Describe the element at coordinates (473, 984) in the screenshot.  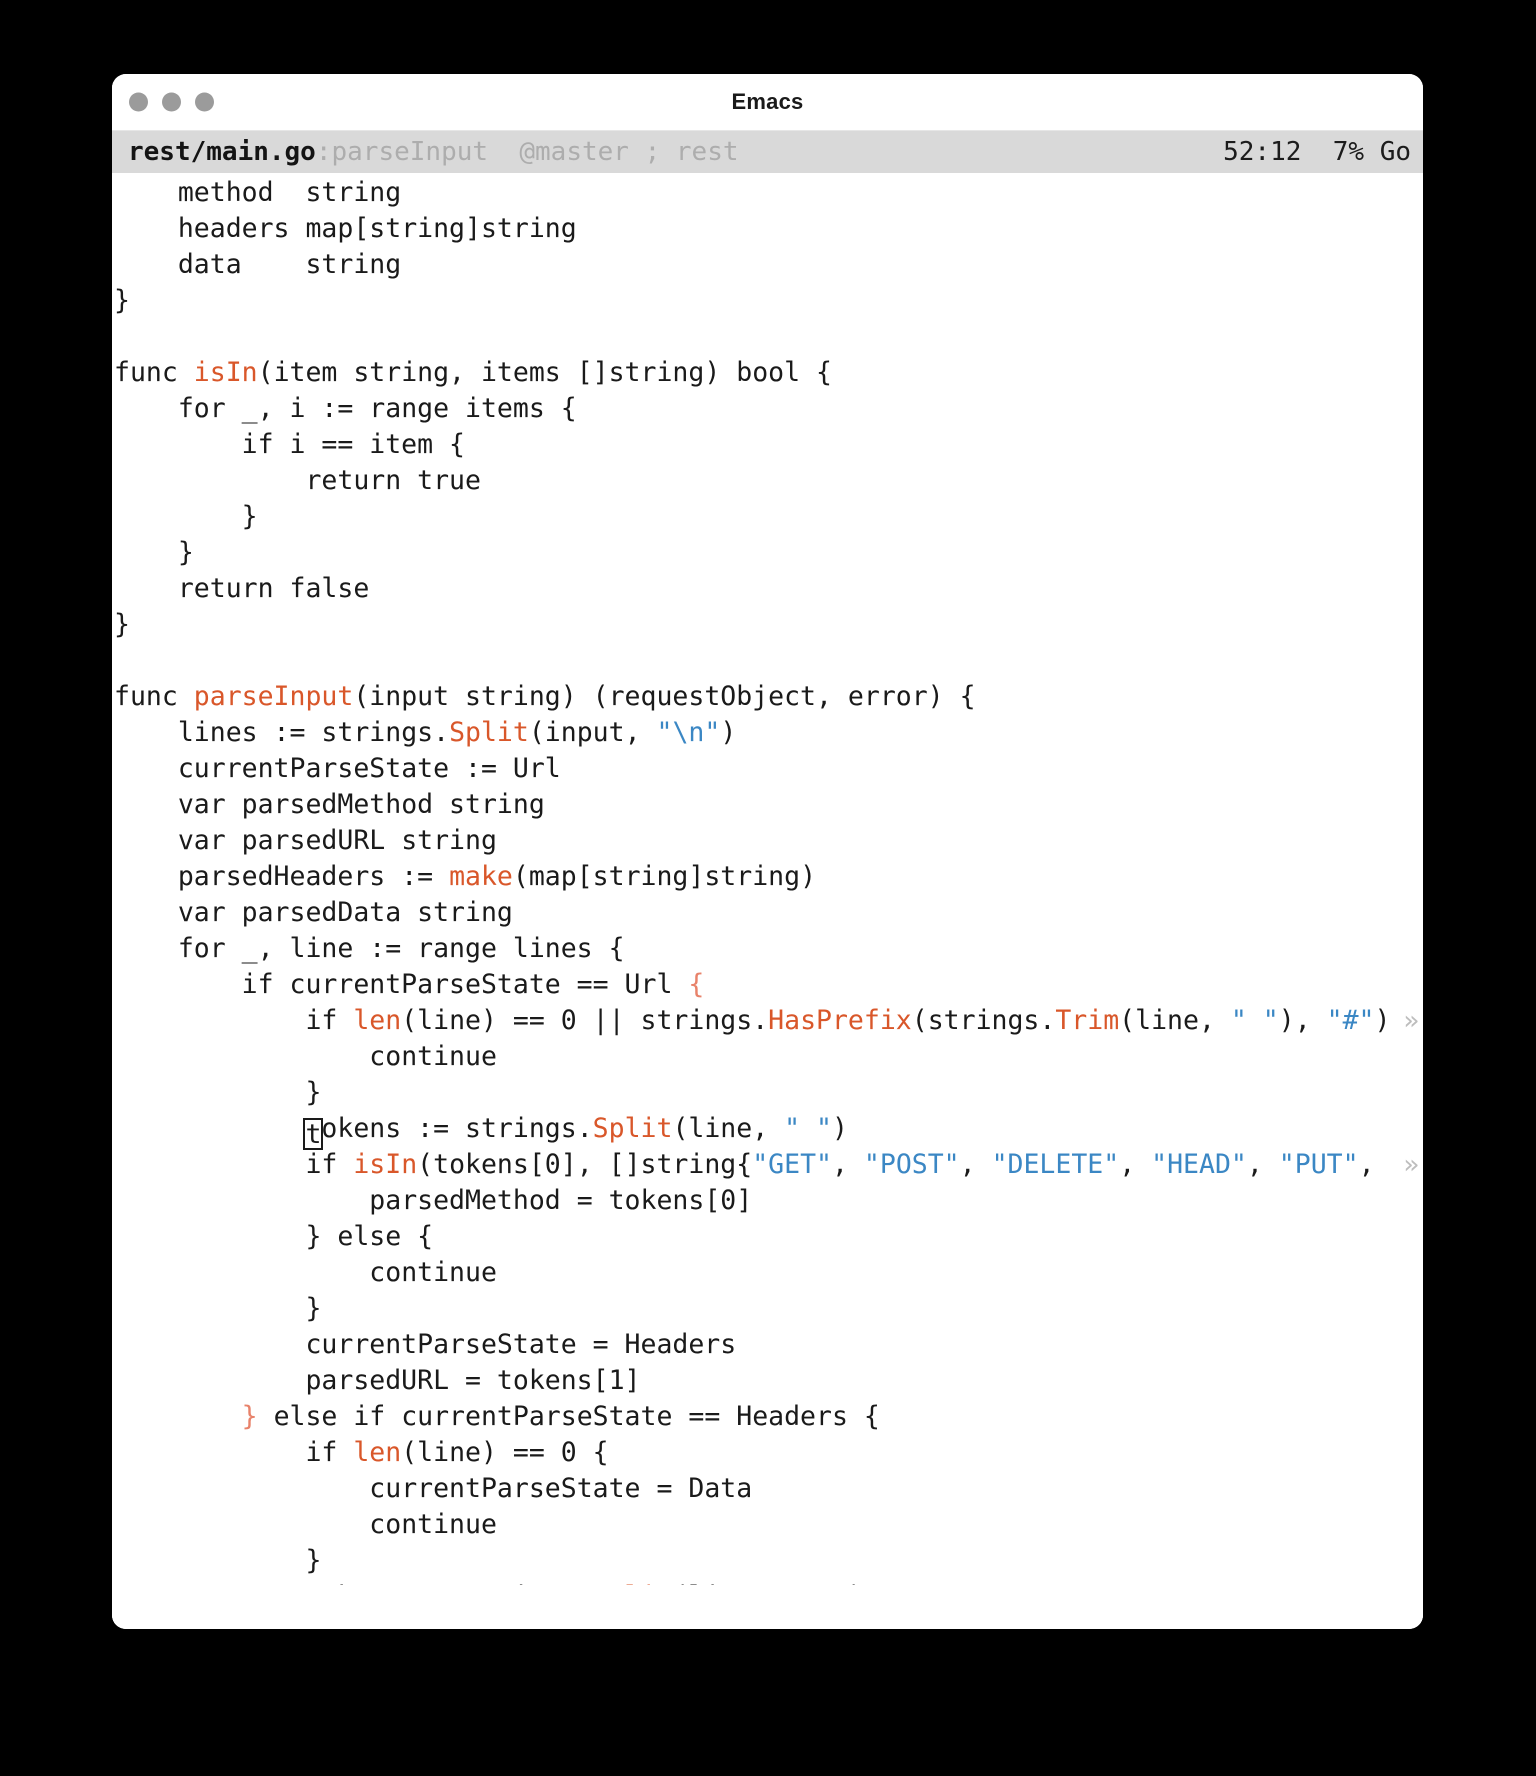
I see `line-text: if currentParseState == Url {` at that location.